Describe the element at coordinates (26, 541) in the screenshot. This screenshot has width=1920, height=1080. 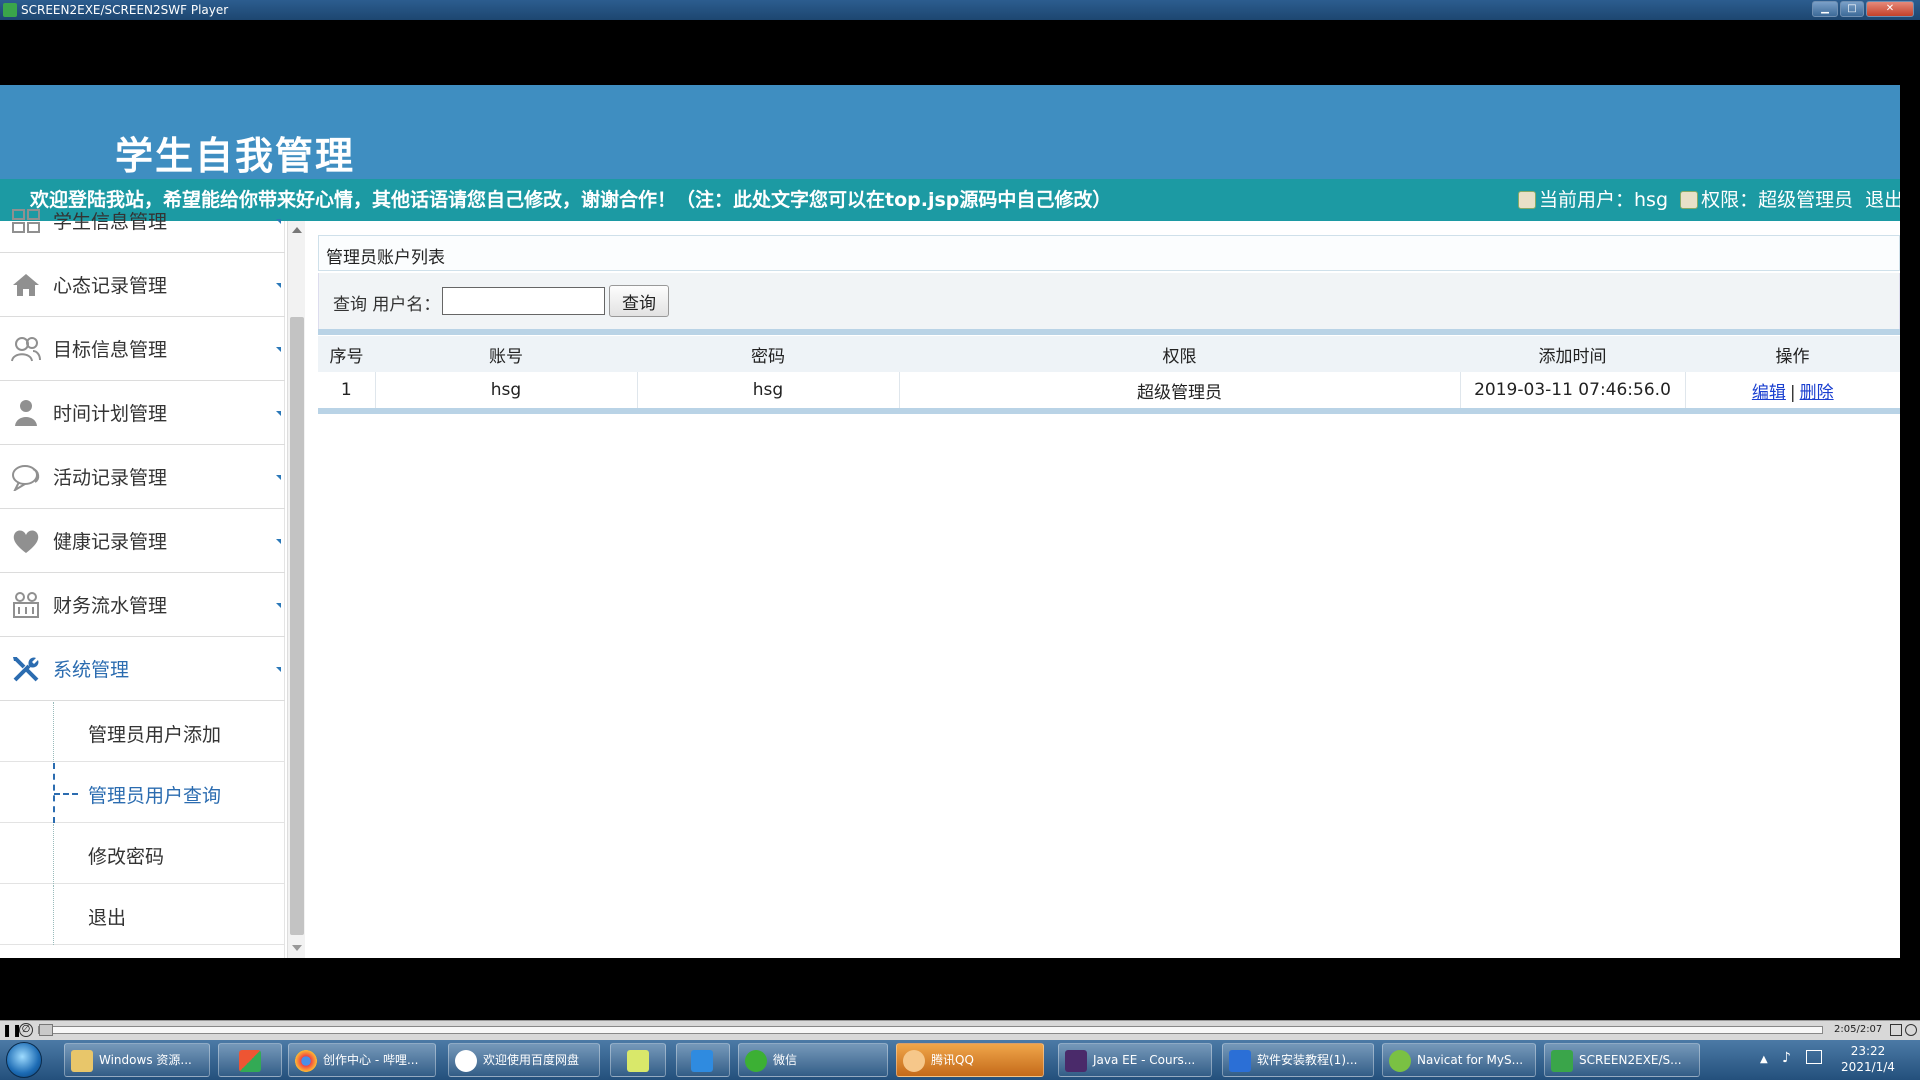
I see `heart-icon` at that location.